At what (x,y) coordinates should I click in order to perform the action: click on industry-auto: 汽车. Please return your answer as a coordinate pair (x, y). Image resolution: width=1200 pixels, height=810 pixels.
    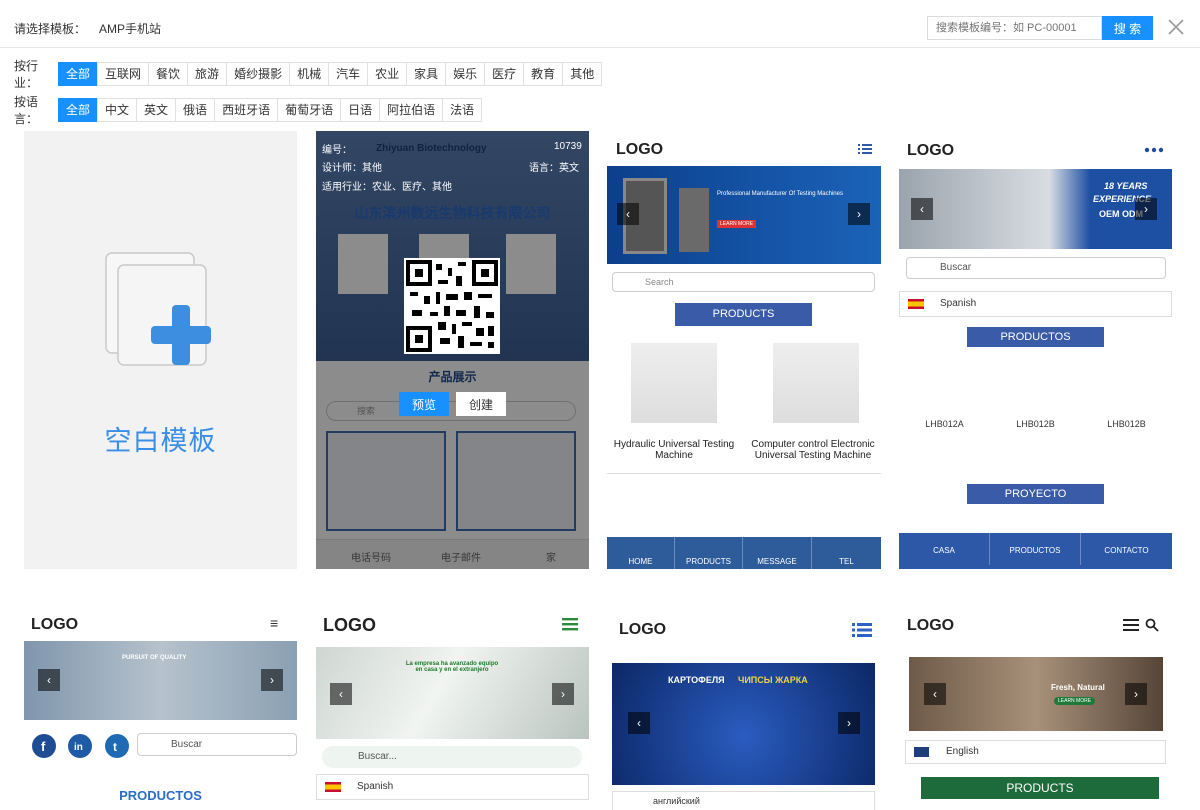
    Looking at the image, I should click on (348, 74).